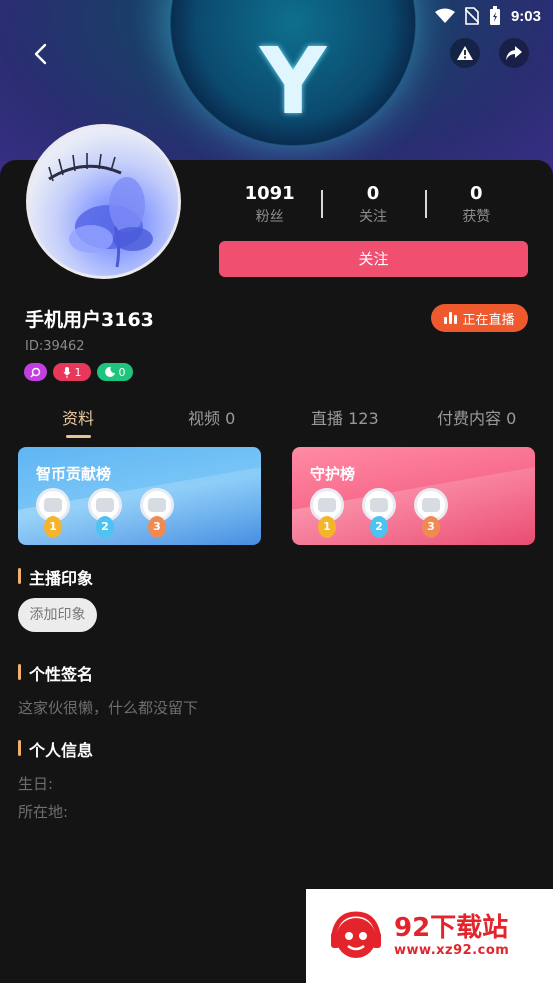 The height and width of the screenshot is (983, 553). I want to click on following-label: 关注, so click(372, 217).